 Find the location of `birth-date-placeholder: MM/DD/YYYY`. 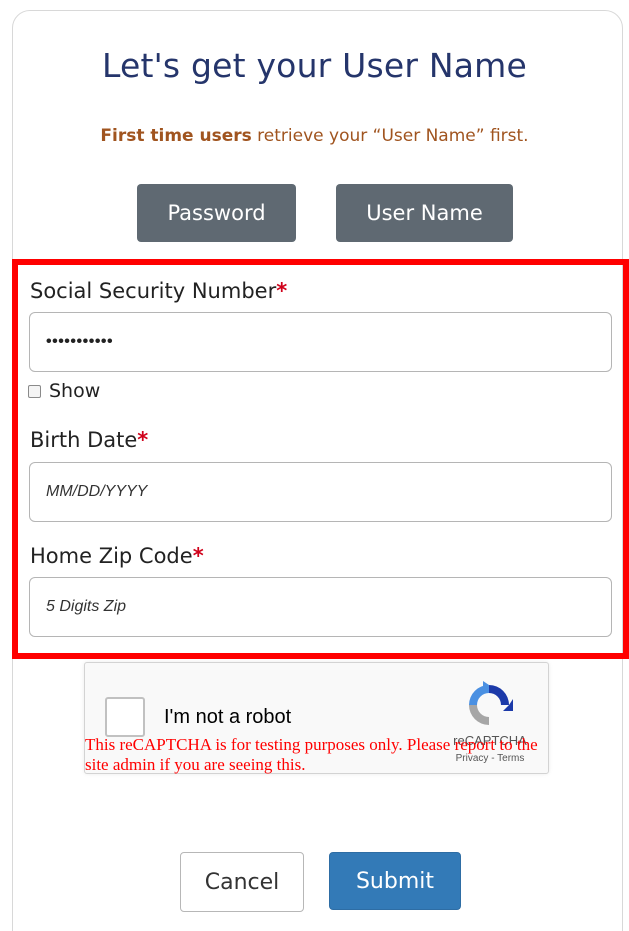

birth-date-placeholder: MM/DD/YYYY is located at coordinates (97, 491).